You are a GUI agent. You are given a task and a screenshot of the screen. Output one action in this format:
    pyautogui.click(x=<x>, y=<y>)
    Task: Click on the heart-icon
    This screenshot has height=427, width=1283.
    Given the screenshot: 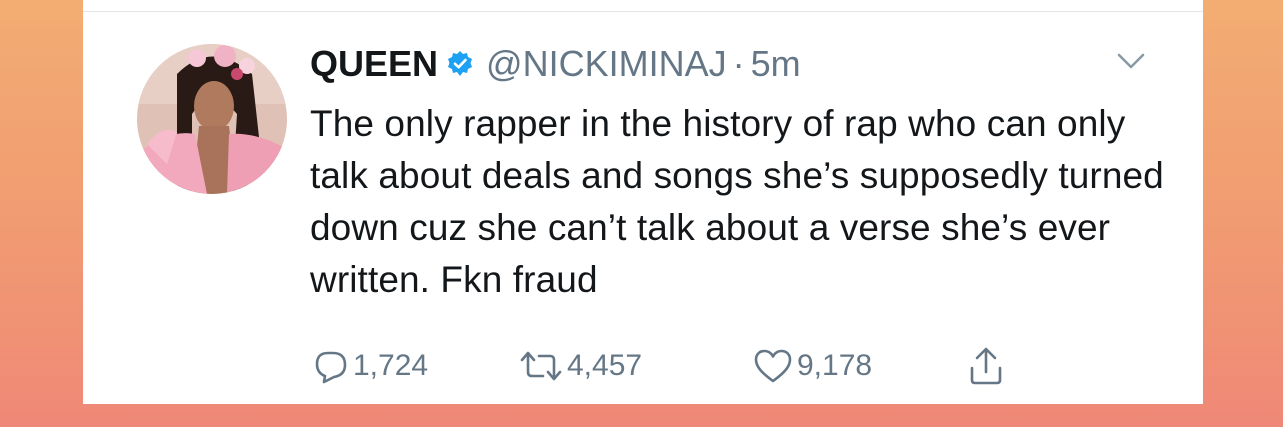 What is the action you would take?
    pyautogui.click(x=773, y=366)
    